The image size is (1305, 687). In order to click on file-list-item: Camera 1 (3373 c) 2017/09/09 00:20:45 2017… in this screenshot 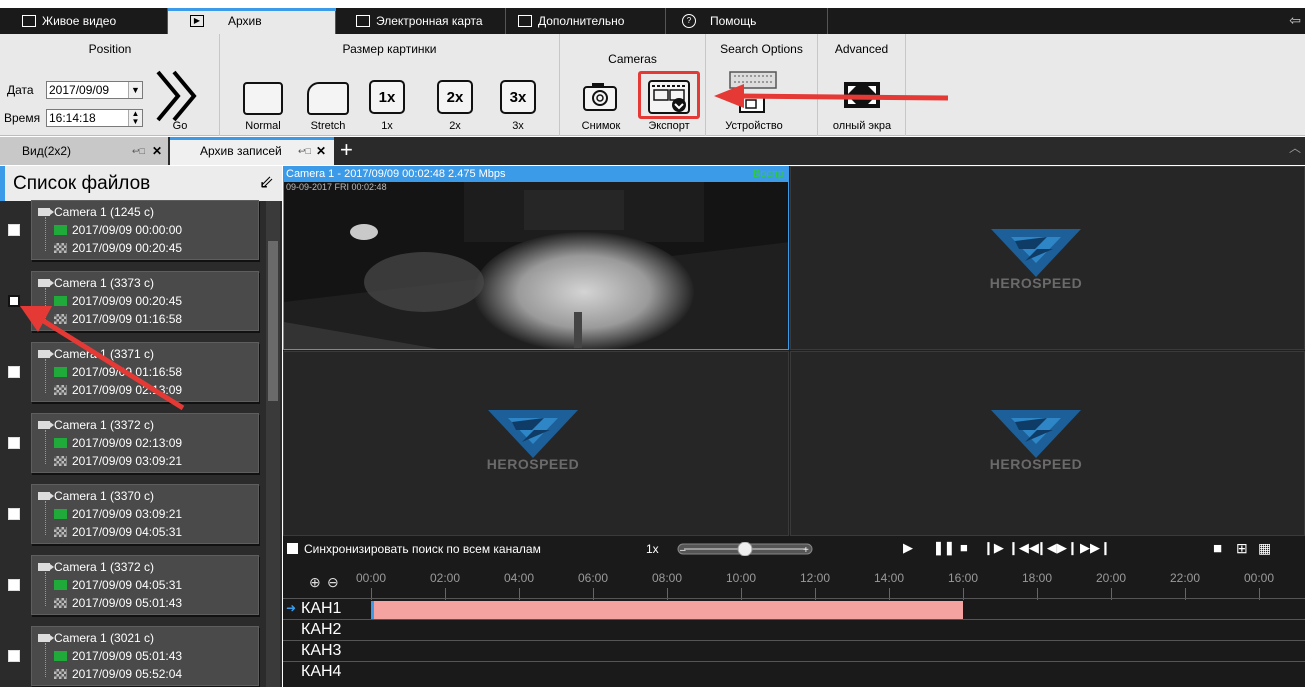, I will do `click(145, 301)`.